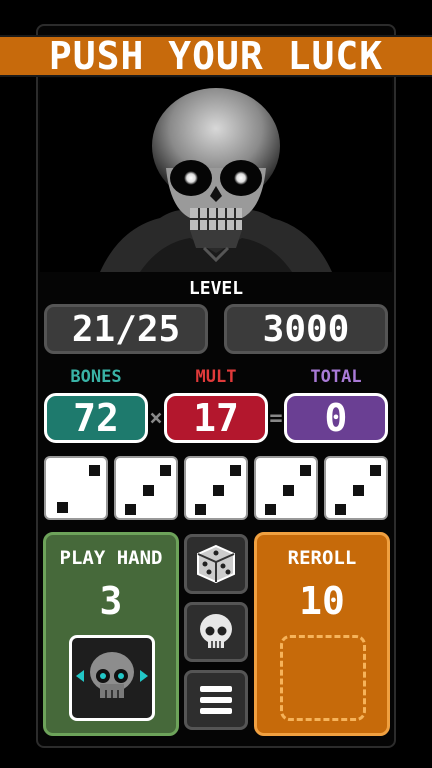 This screenshot has height=768, width=432. I want to click on title-banner: PUSH YOUR LUCK, so click(216, 56).